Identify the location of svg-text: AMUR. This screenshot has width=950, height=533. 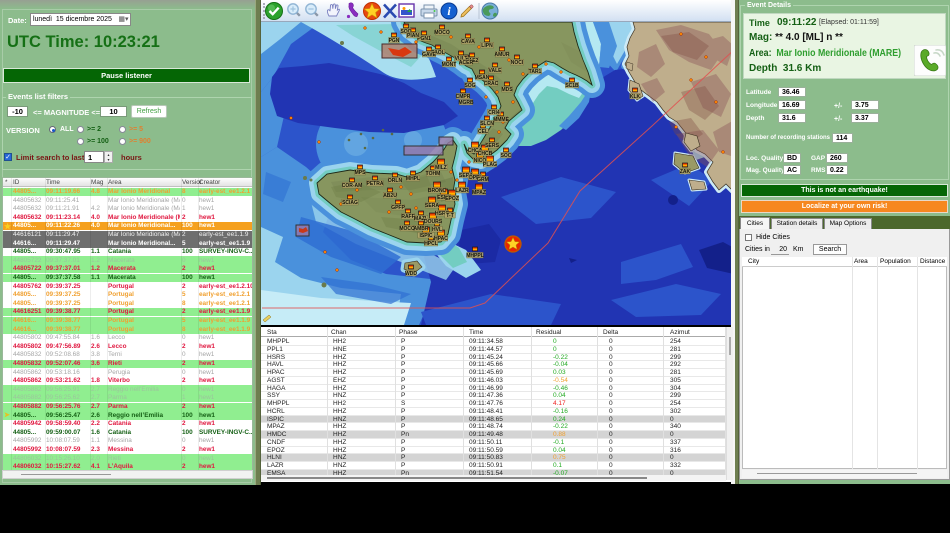
(502, 55).